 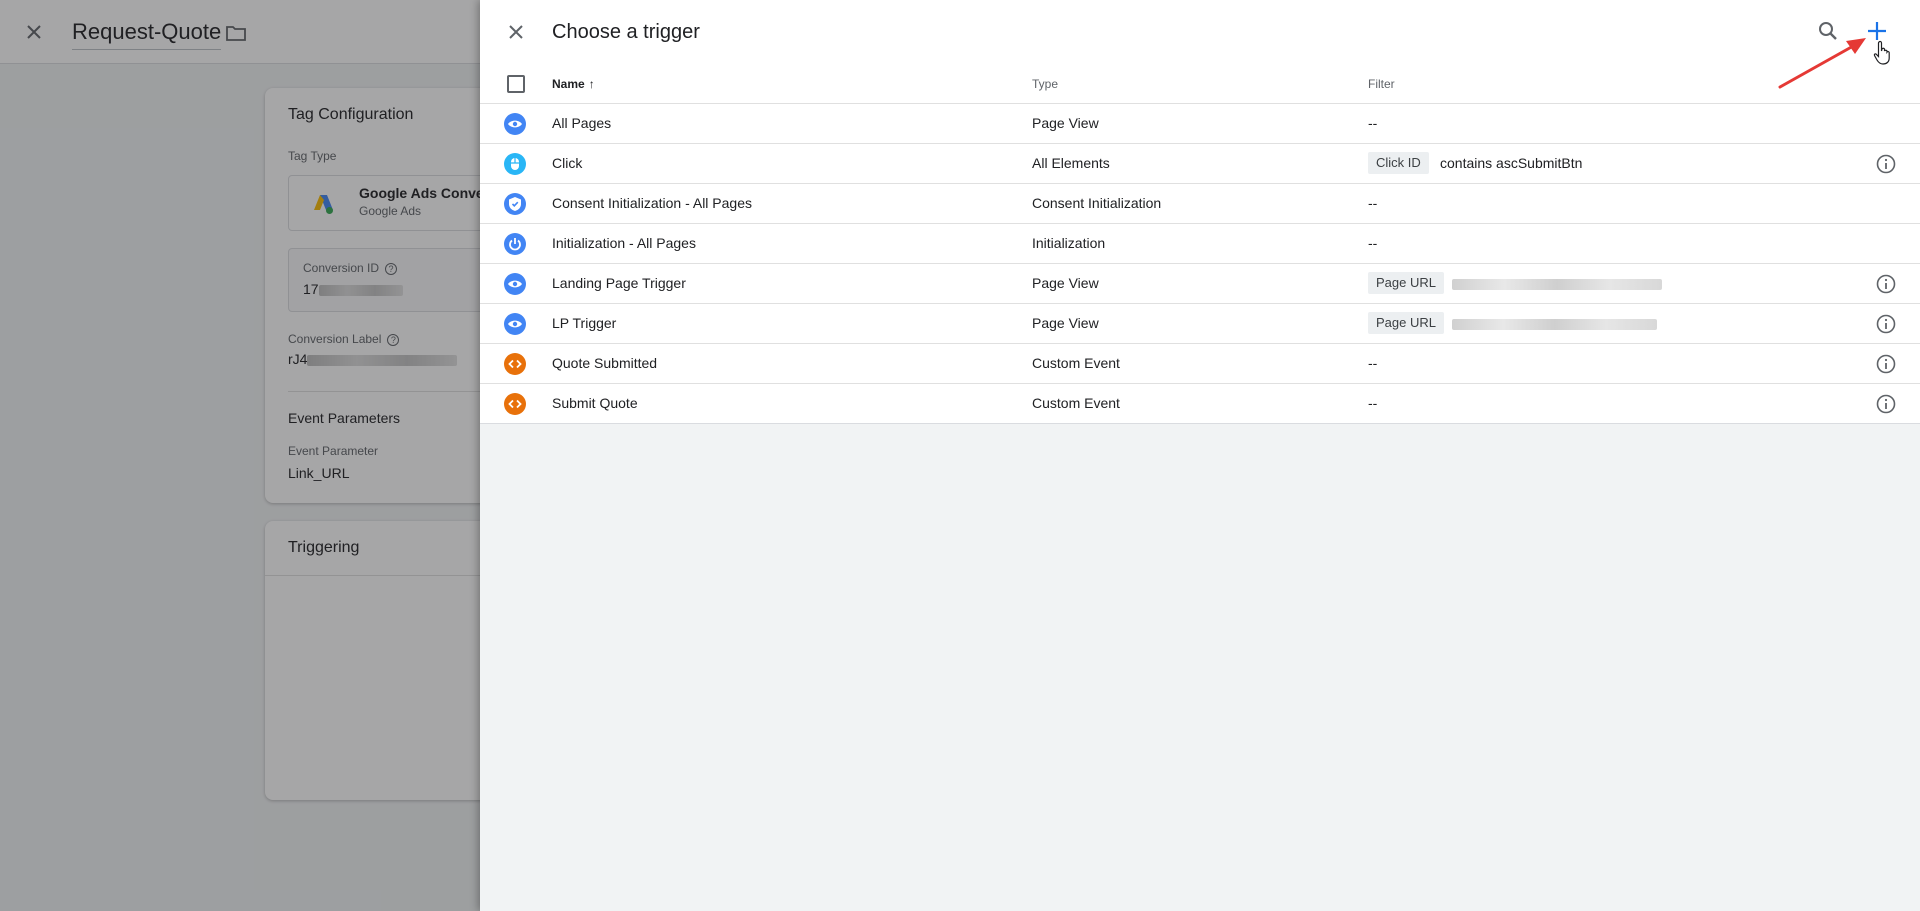 What do you see at coordinates (605, 363) in the screenshot?
I see `trigger-name: Quote Submitted` at bounding box center [605, 363].